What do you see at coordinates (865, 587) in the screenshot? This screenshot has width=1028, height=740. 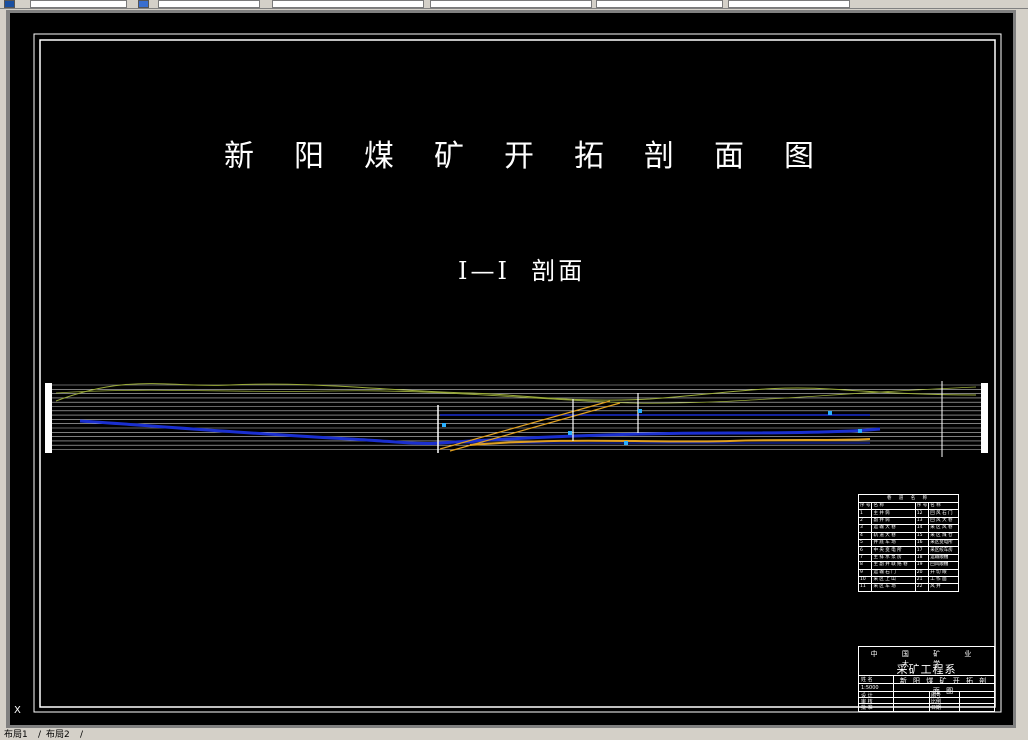 I see `legend-cell: 11` at bounding box center [865, 587].